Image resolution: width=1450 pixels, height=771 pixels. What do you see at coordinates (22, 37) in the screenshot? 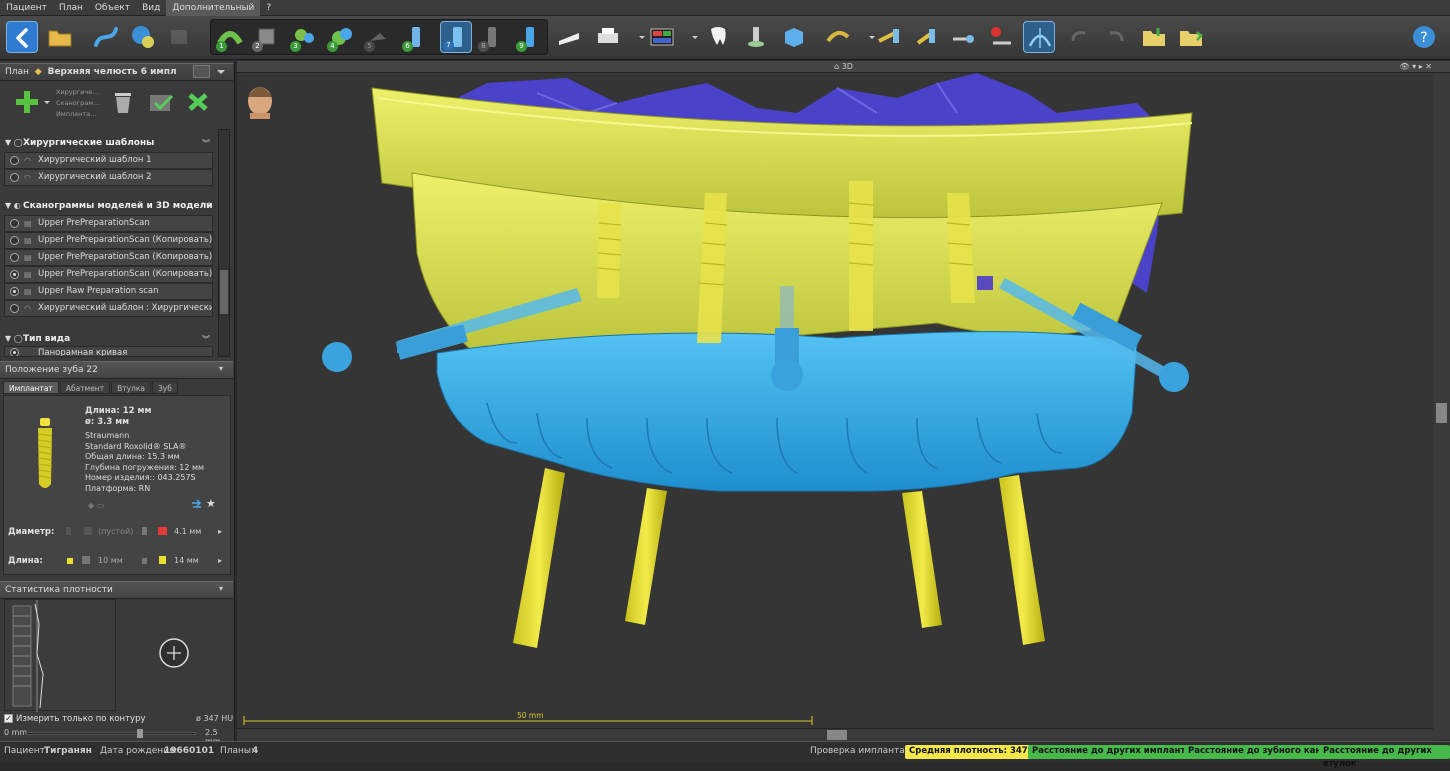
I see `back-button` at bounding box center [22, 37].